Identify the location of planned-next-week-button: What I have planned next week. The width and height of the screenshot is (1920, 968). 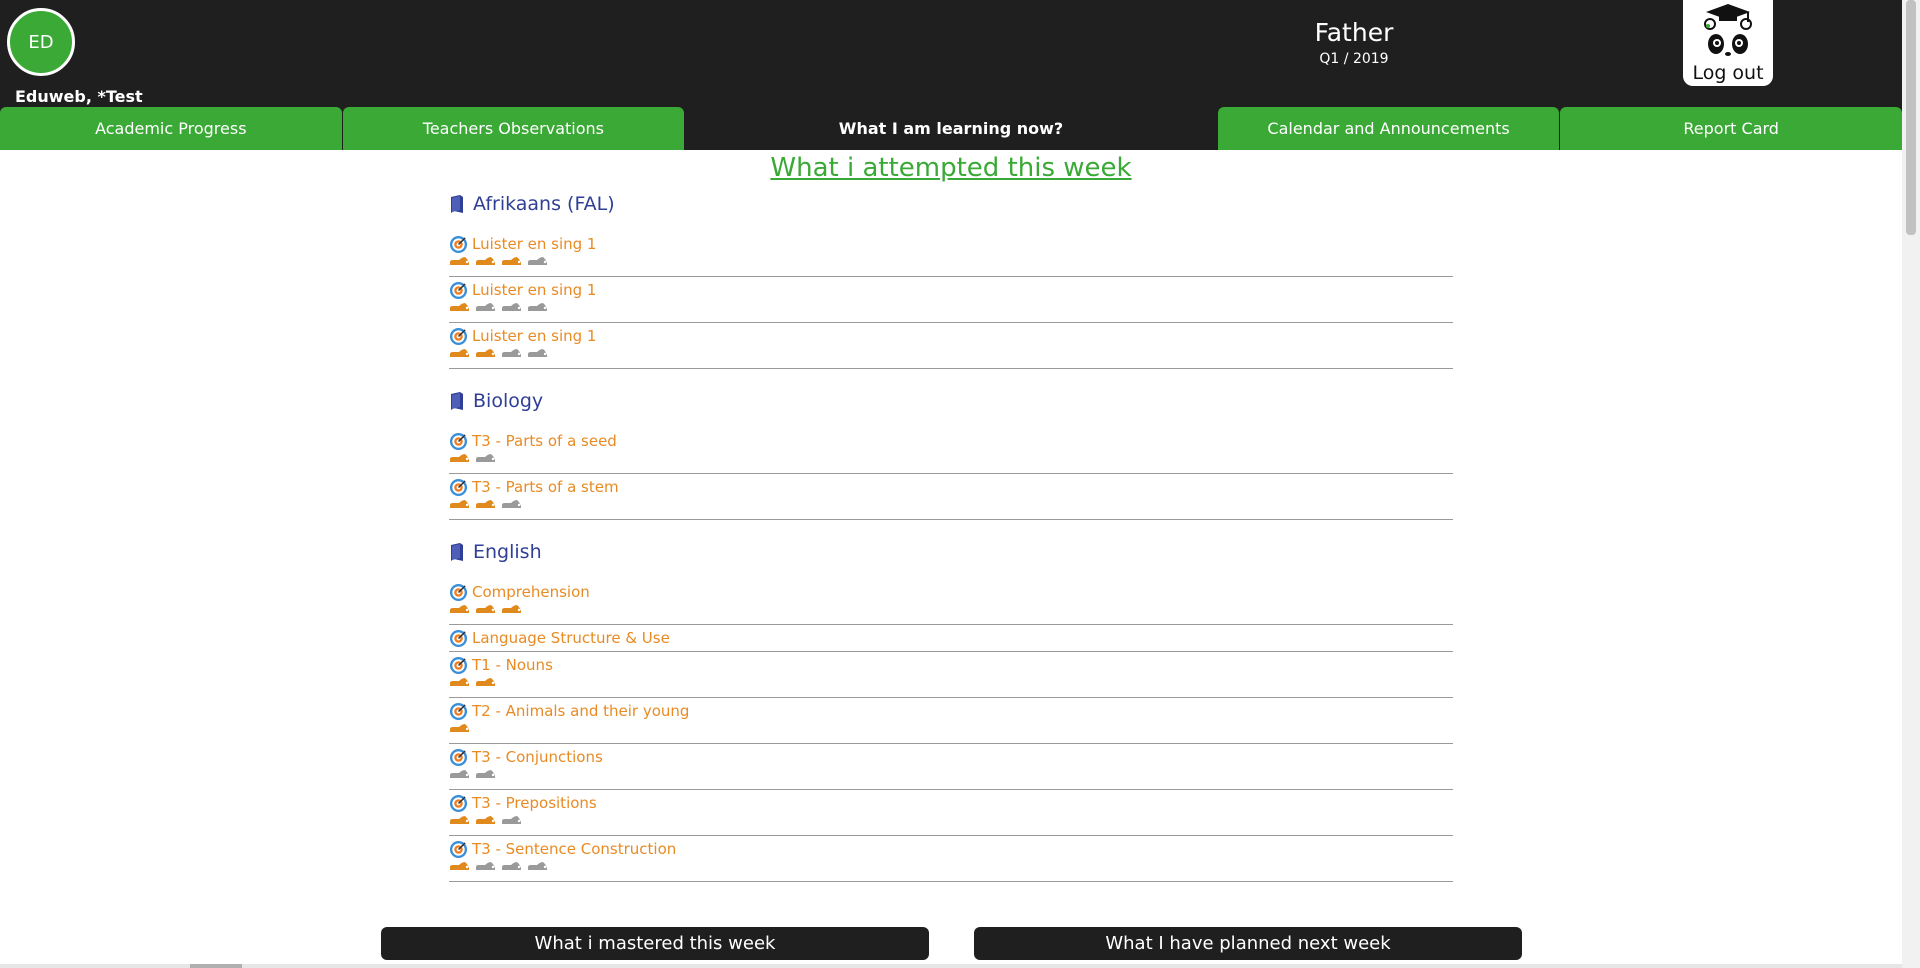
(1248, 943).